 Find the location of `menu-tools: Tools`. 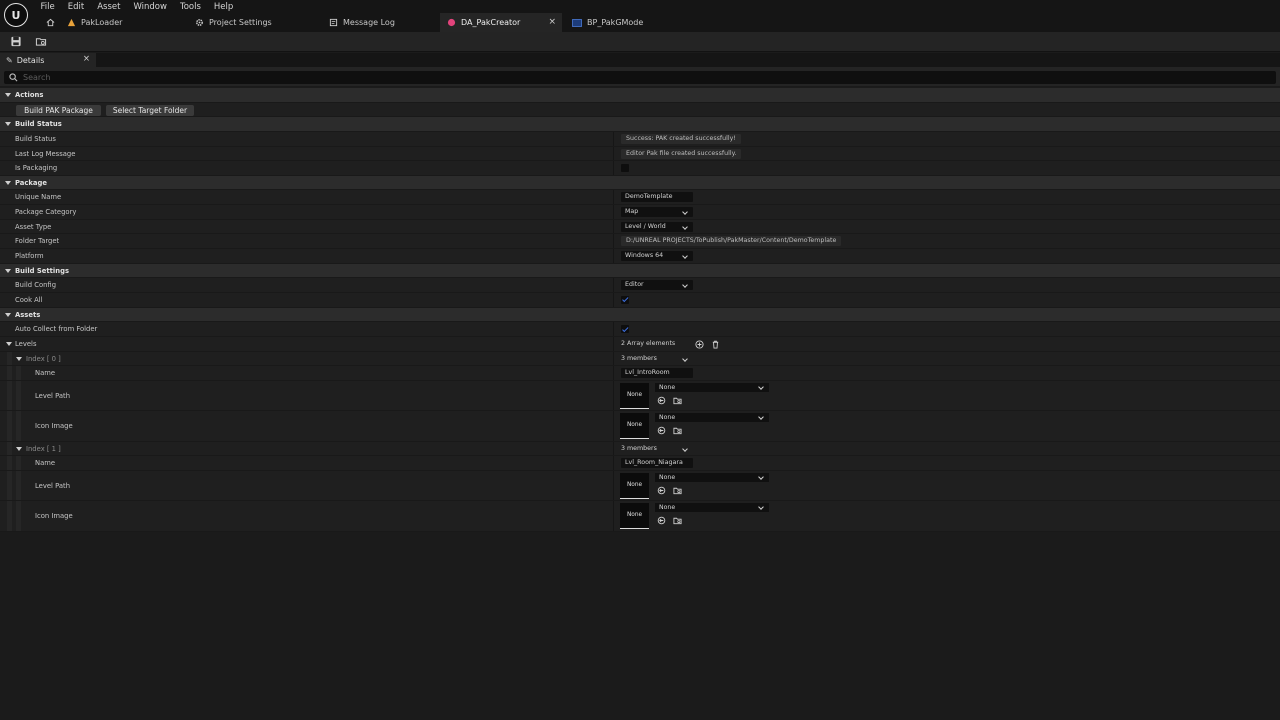

menu-tools: Tools is located at coordinates (190, 7).